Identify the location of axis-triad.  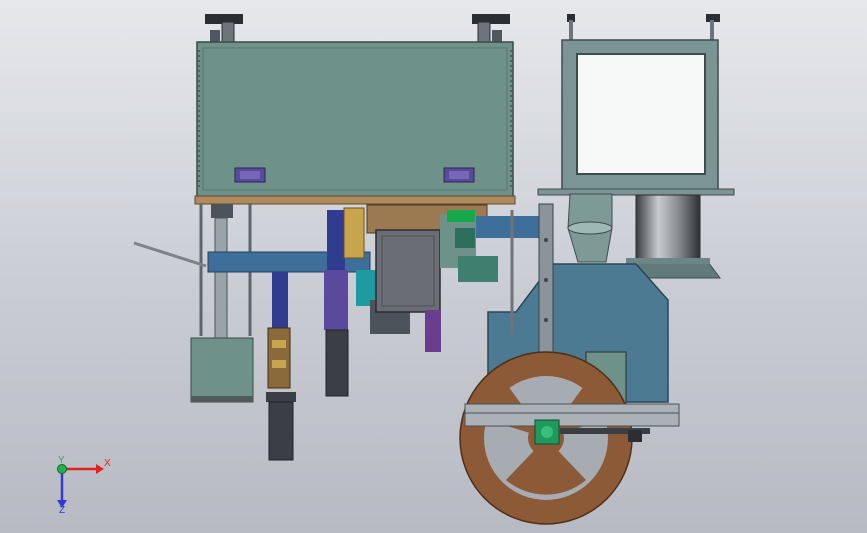
(80, 486).